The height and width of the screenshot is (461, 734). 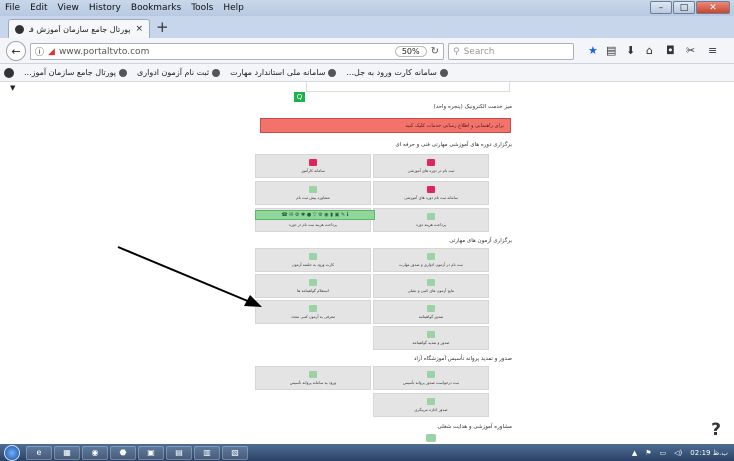 What do you see at coordinates (151, 452) in the screenshot?
I see `taskbar-app-word: ▣` at bounding box center [151, 452].